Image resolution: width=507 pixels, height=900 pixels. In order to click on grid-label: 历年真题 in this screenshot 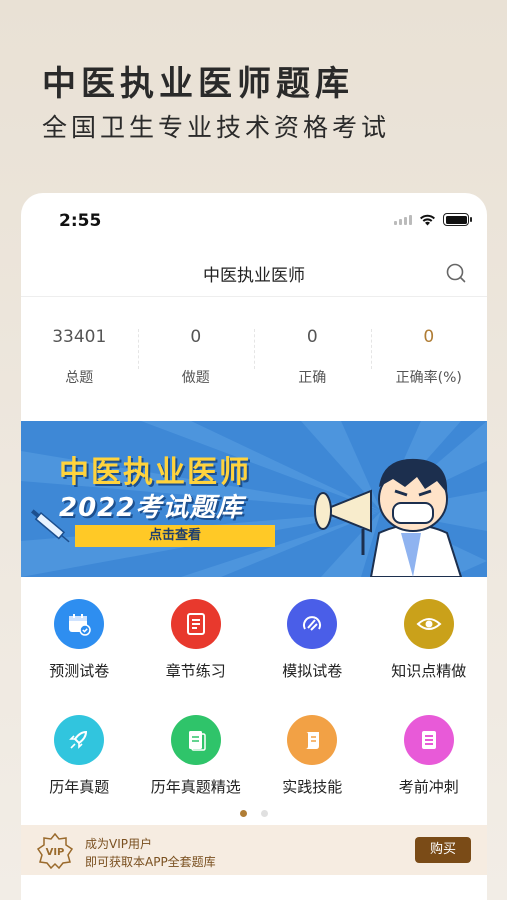, I will do `click(79, 787)`.